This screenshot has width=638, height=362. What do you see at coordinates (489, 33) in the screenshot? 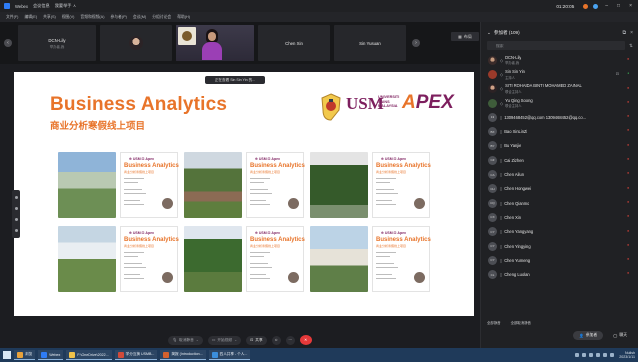
I see `chevron-down-icon: ⌄` at bounding box center [489, 33].